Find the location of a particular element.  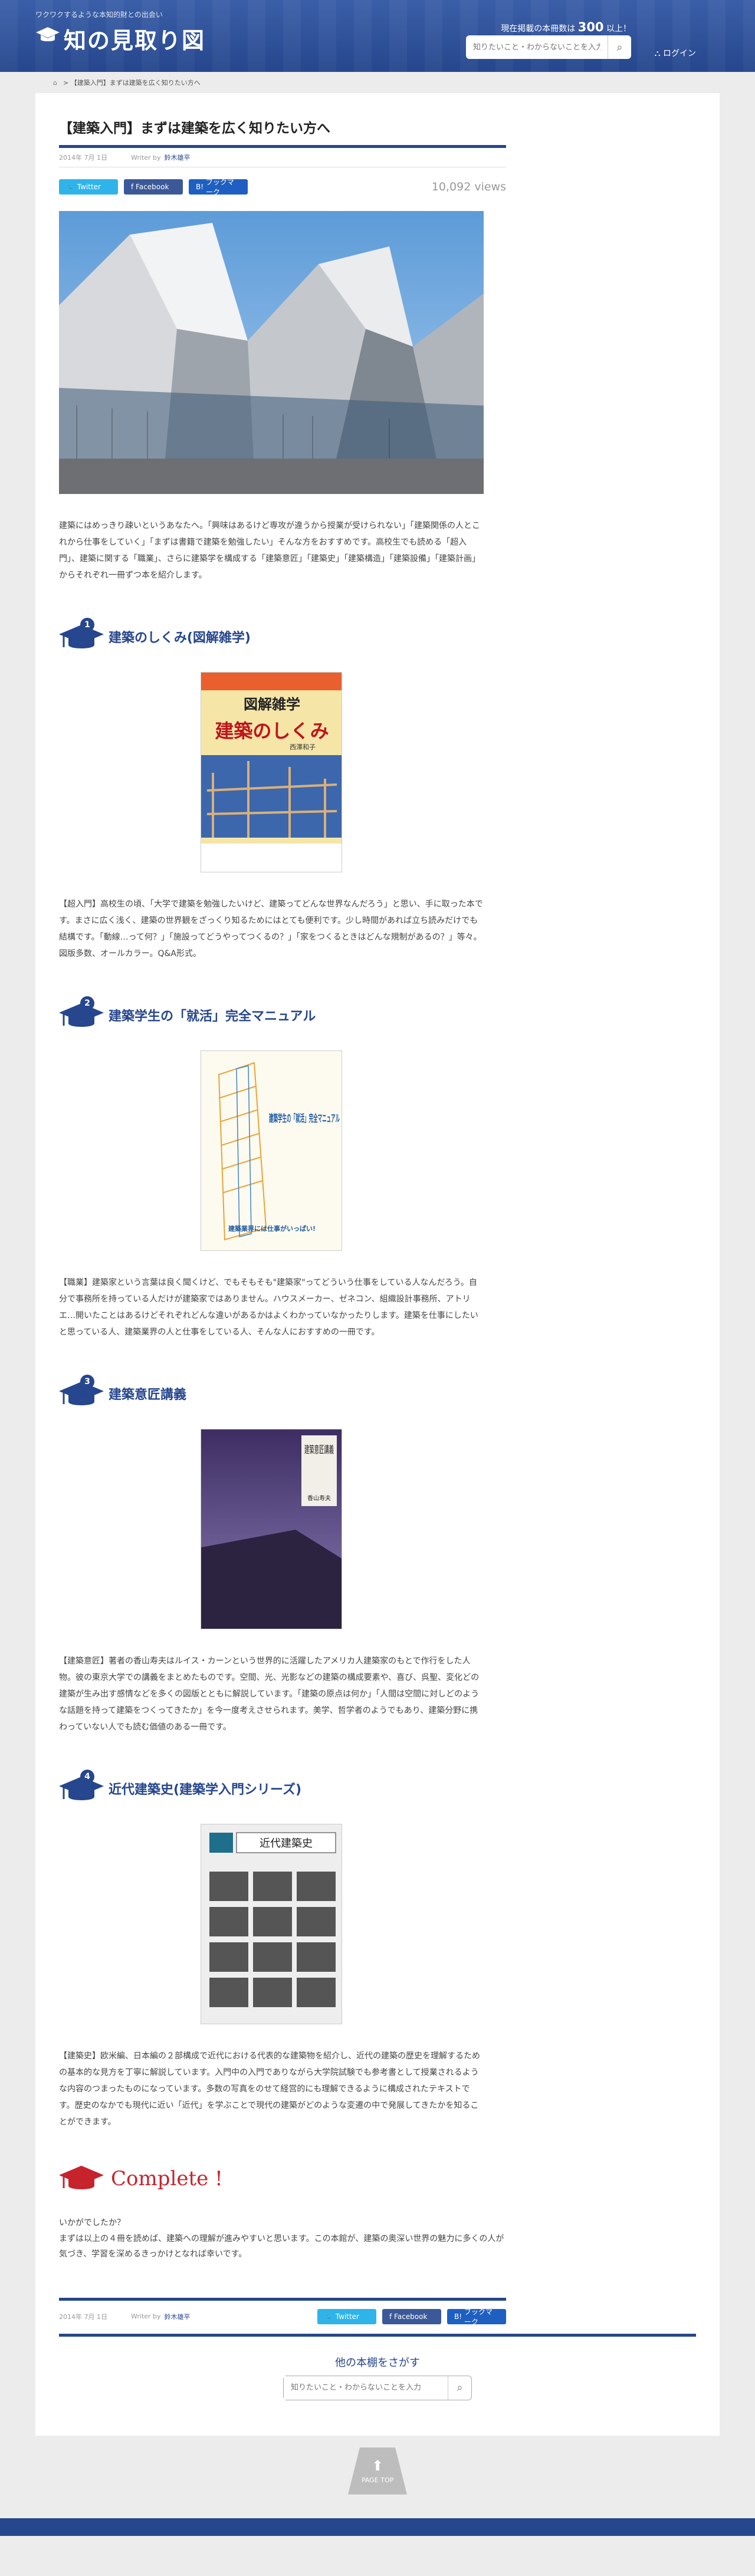

section-title: 建築意匠講義 is located at coordinates (147, 1393).